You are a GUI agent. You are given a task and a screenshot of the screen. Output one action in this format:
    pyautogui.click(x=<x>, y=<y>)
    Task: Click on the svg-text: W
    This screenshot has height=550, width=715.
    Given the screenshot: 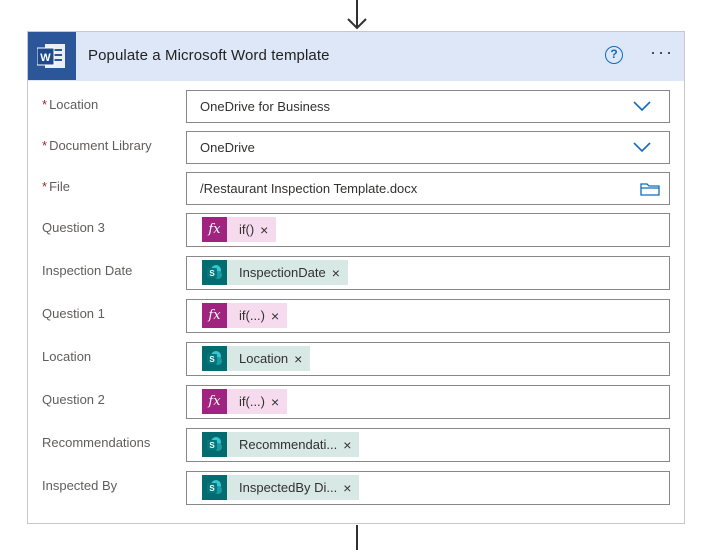 What is the action you would take?
    pyautogui.click(x=45, y=58)
    